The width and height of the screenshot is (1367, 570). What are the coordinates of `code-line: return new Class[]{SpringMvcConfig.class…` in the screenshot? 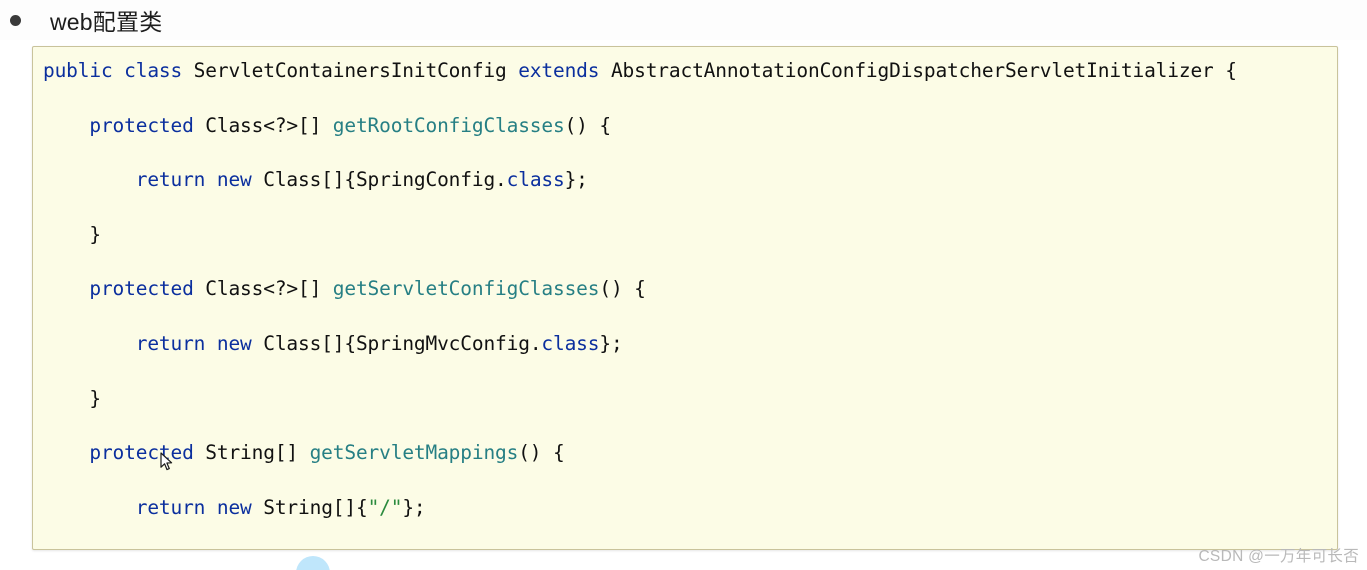 It's located at (690, 343).